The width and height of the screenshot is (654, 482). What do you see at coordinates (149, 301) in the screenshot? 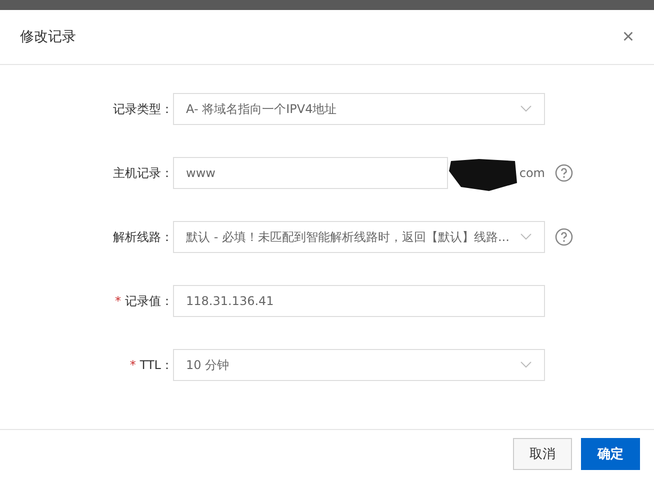
I see `field-label: 记录值：` at bounding box center [149, 301].